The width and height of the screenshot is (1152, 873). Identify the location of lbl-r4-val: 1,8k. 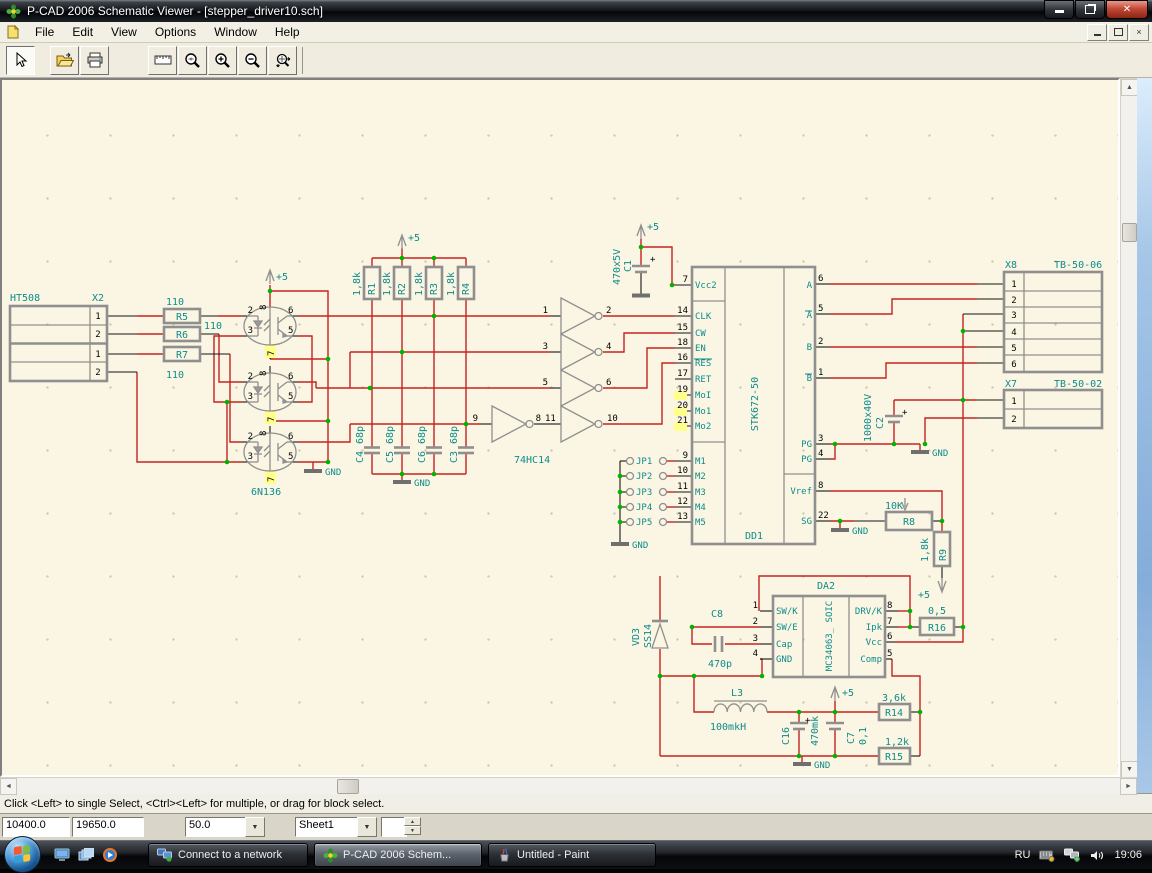
(451, 284).